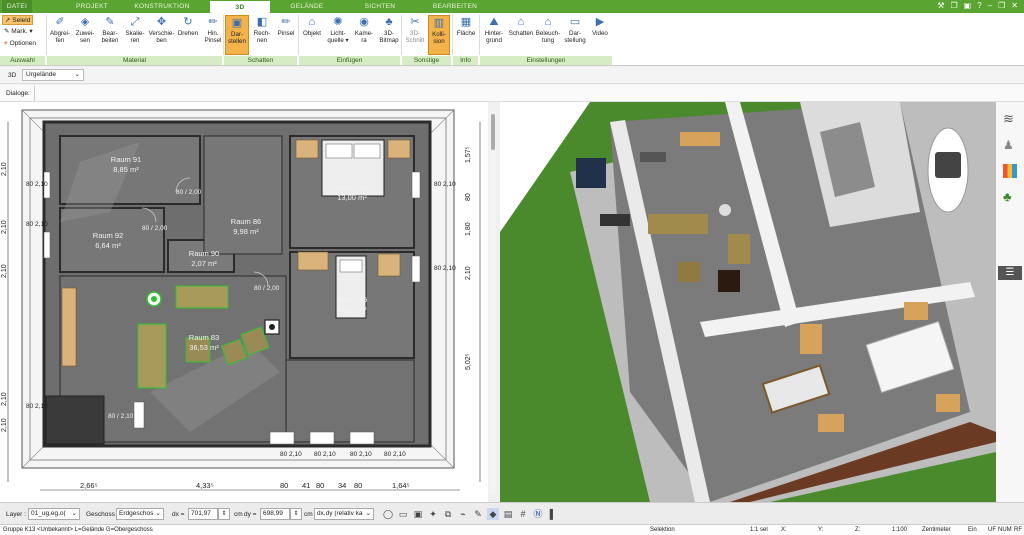 The width and height of the screenshot is (1024, 535). Describe the element at coordinates (548, 35) in the screenshot. I see `einstellungen-button-2: ⌂ Beleuch- tung` at that location.